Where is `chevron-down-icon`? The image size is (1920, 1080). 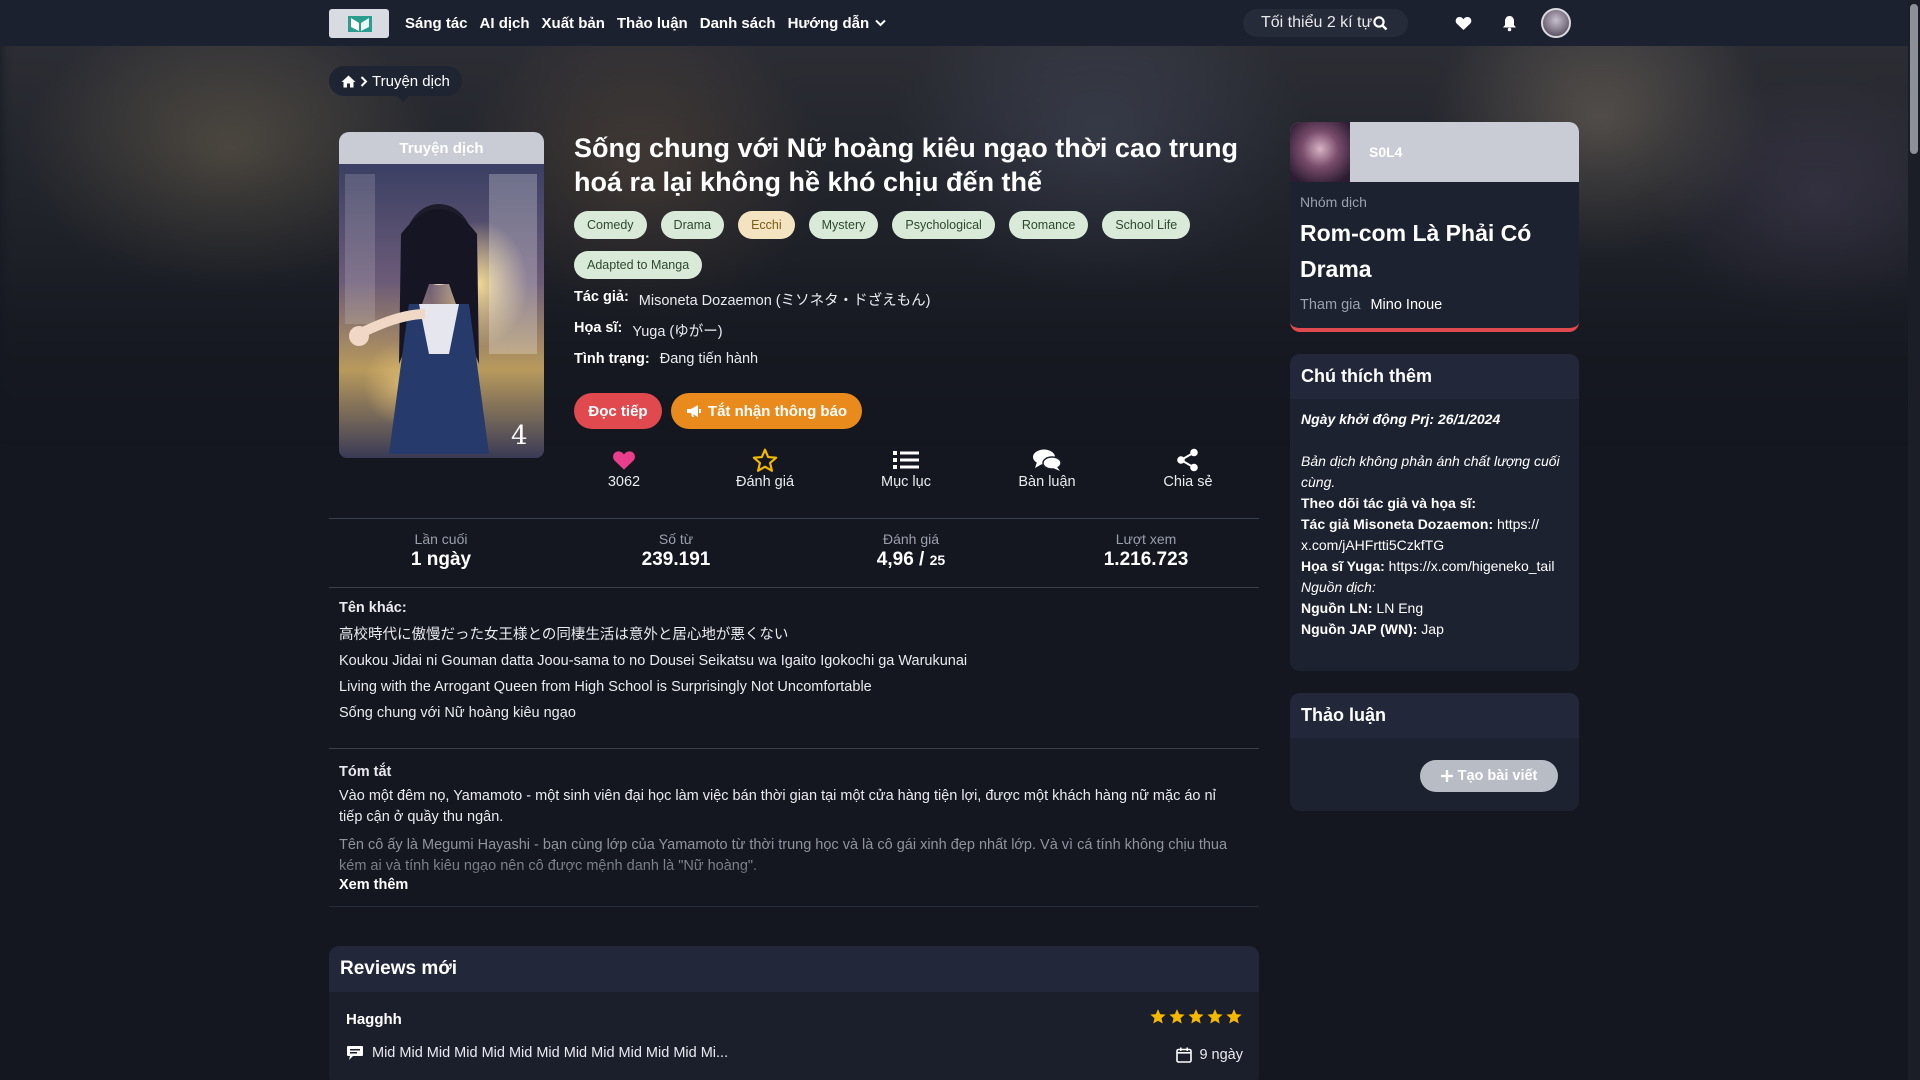
chevron-down-icon is located at coordinates (880, 23).